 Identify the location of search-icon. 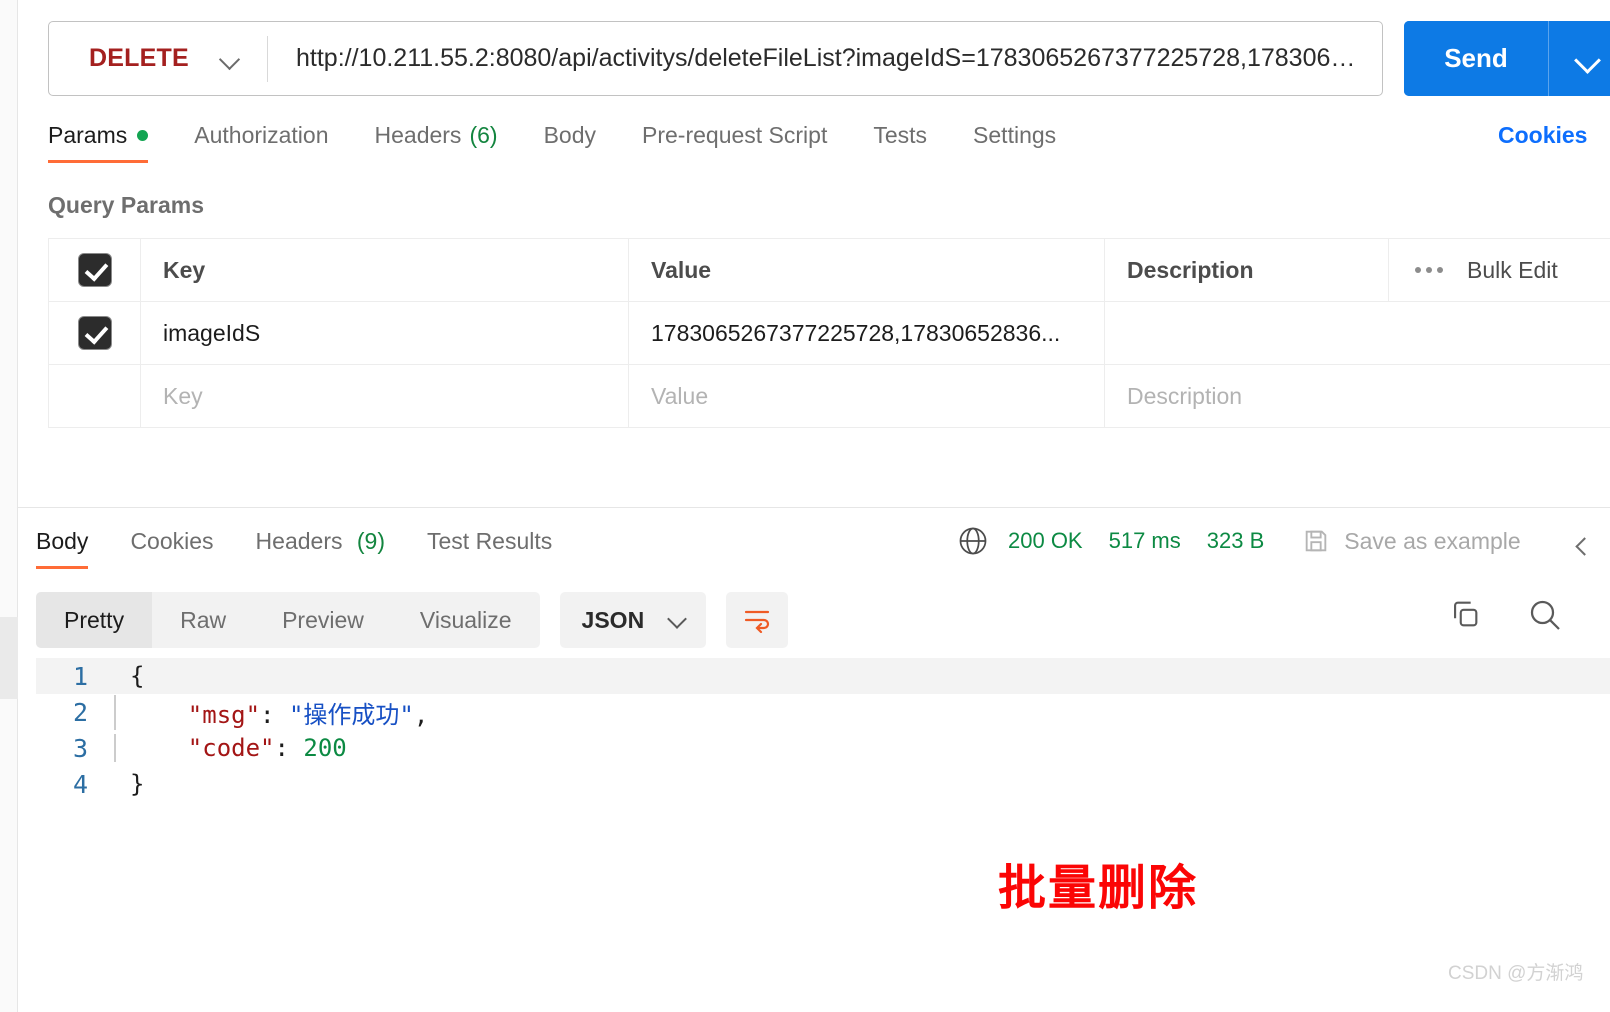
(1544, 614).